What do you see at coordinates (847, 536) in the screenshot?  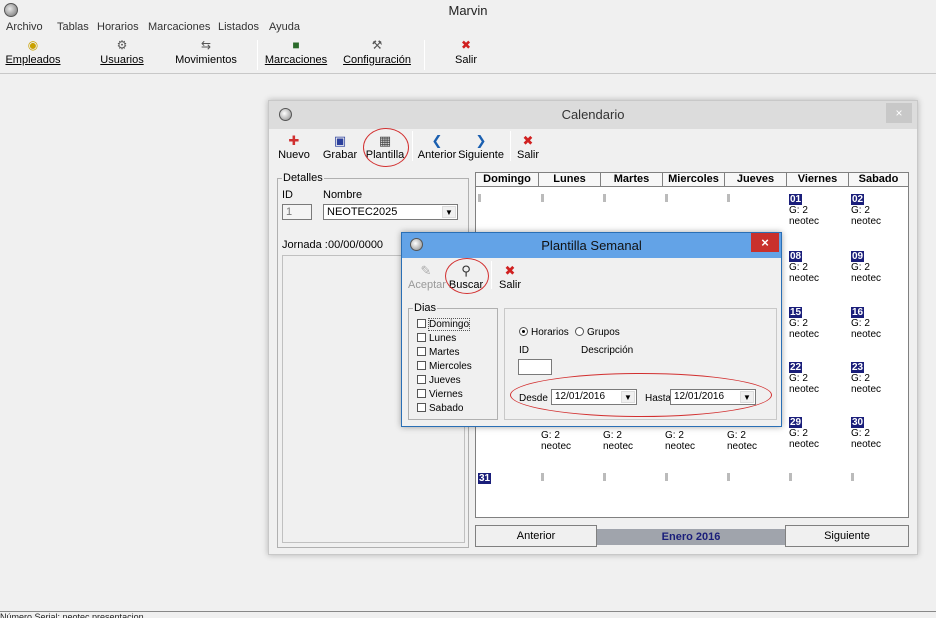 I see `footer-siguiente-button: Siguiente` at bounding box center [847, 536].